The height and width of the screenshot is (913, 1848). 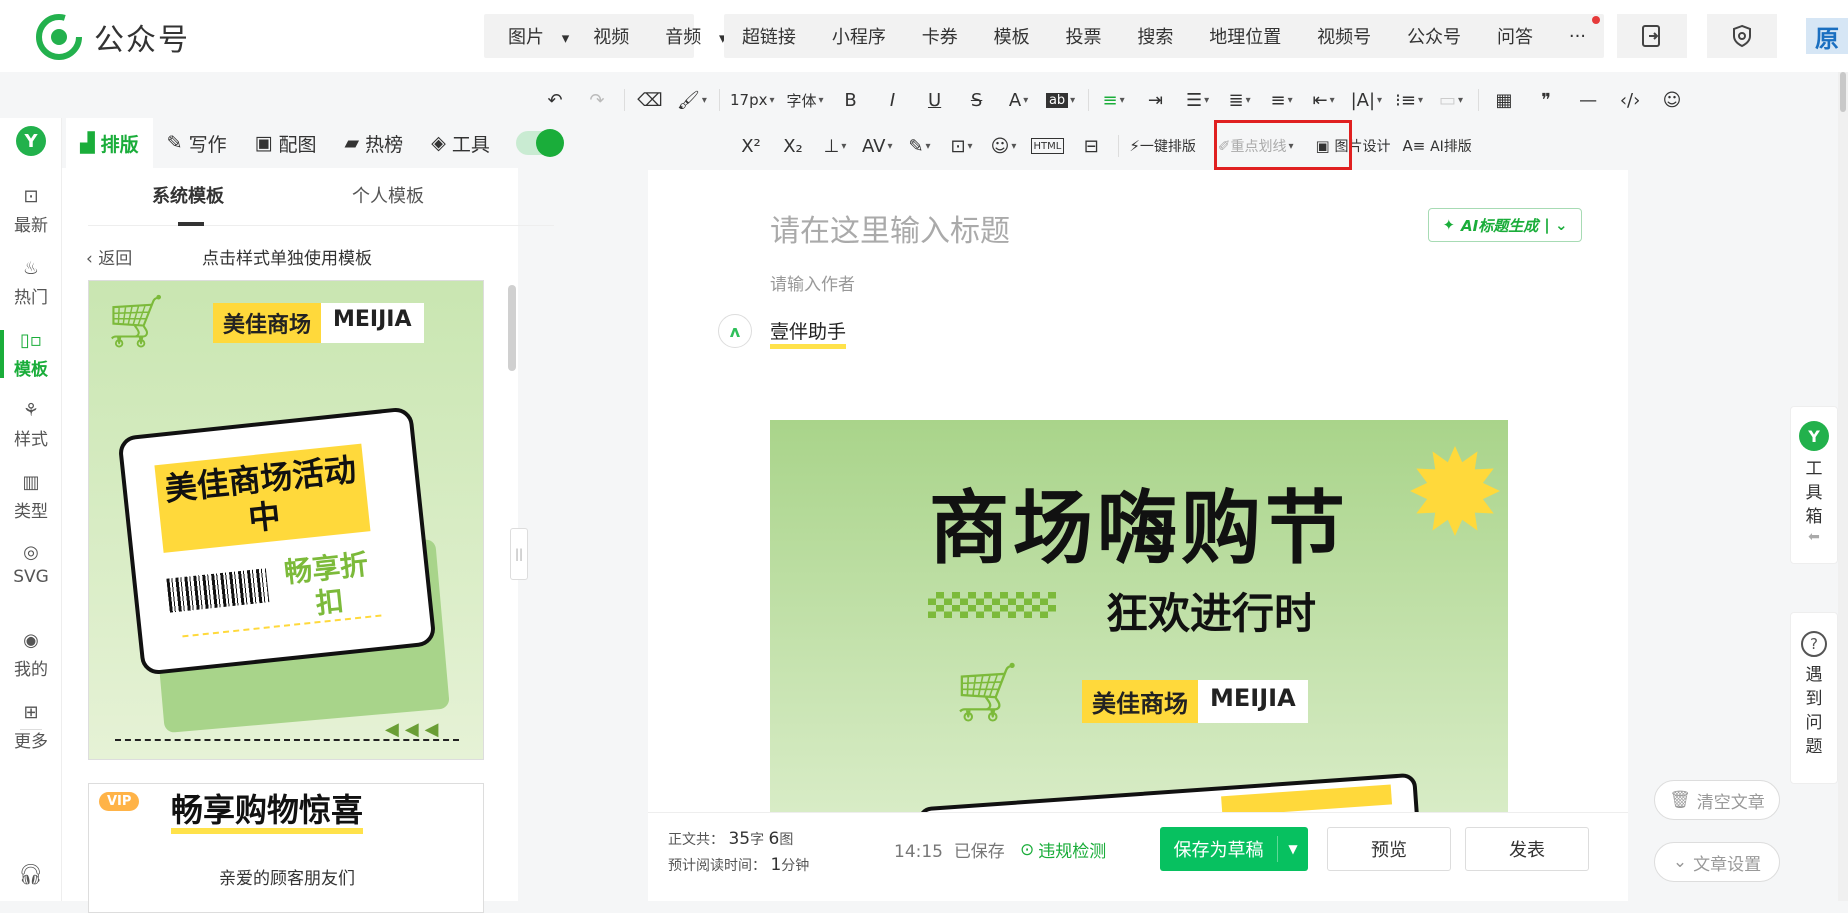 I want to click on toolbox-panel: Y 工具箱 ⬅, so click(x=1814, y=485).